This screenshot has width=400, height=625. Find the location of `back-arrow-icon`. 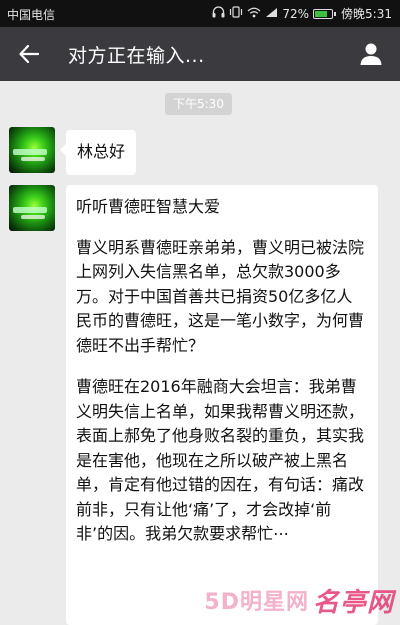

back-arrow-icon is located at coordinates (29, 54).